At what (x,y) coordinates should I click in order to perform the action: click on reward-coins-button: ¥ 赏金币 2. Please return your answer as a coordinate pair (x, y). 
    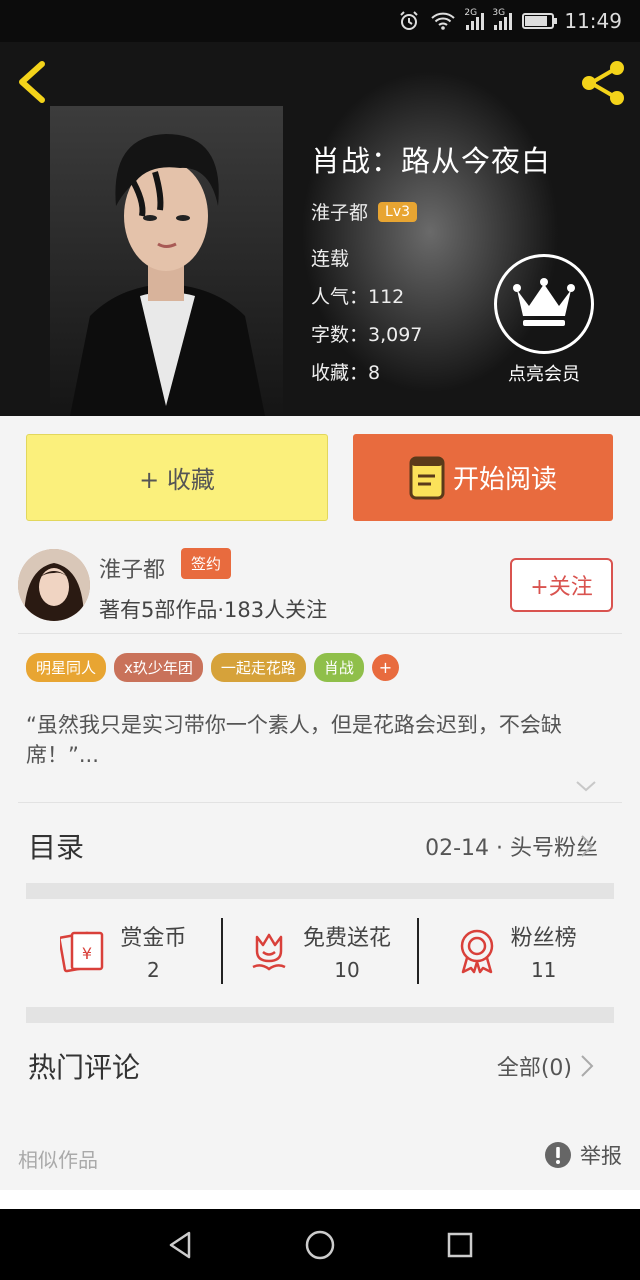
    Looking at the image, I should click on (123, 951).